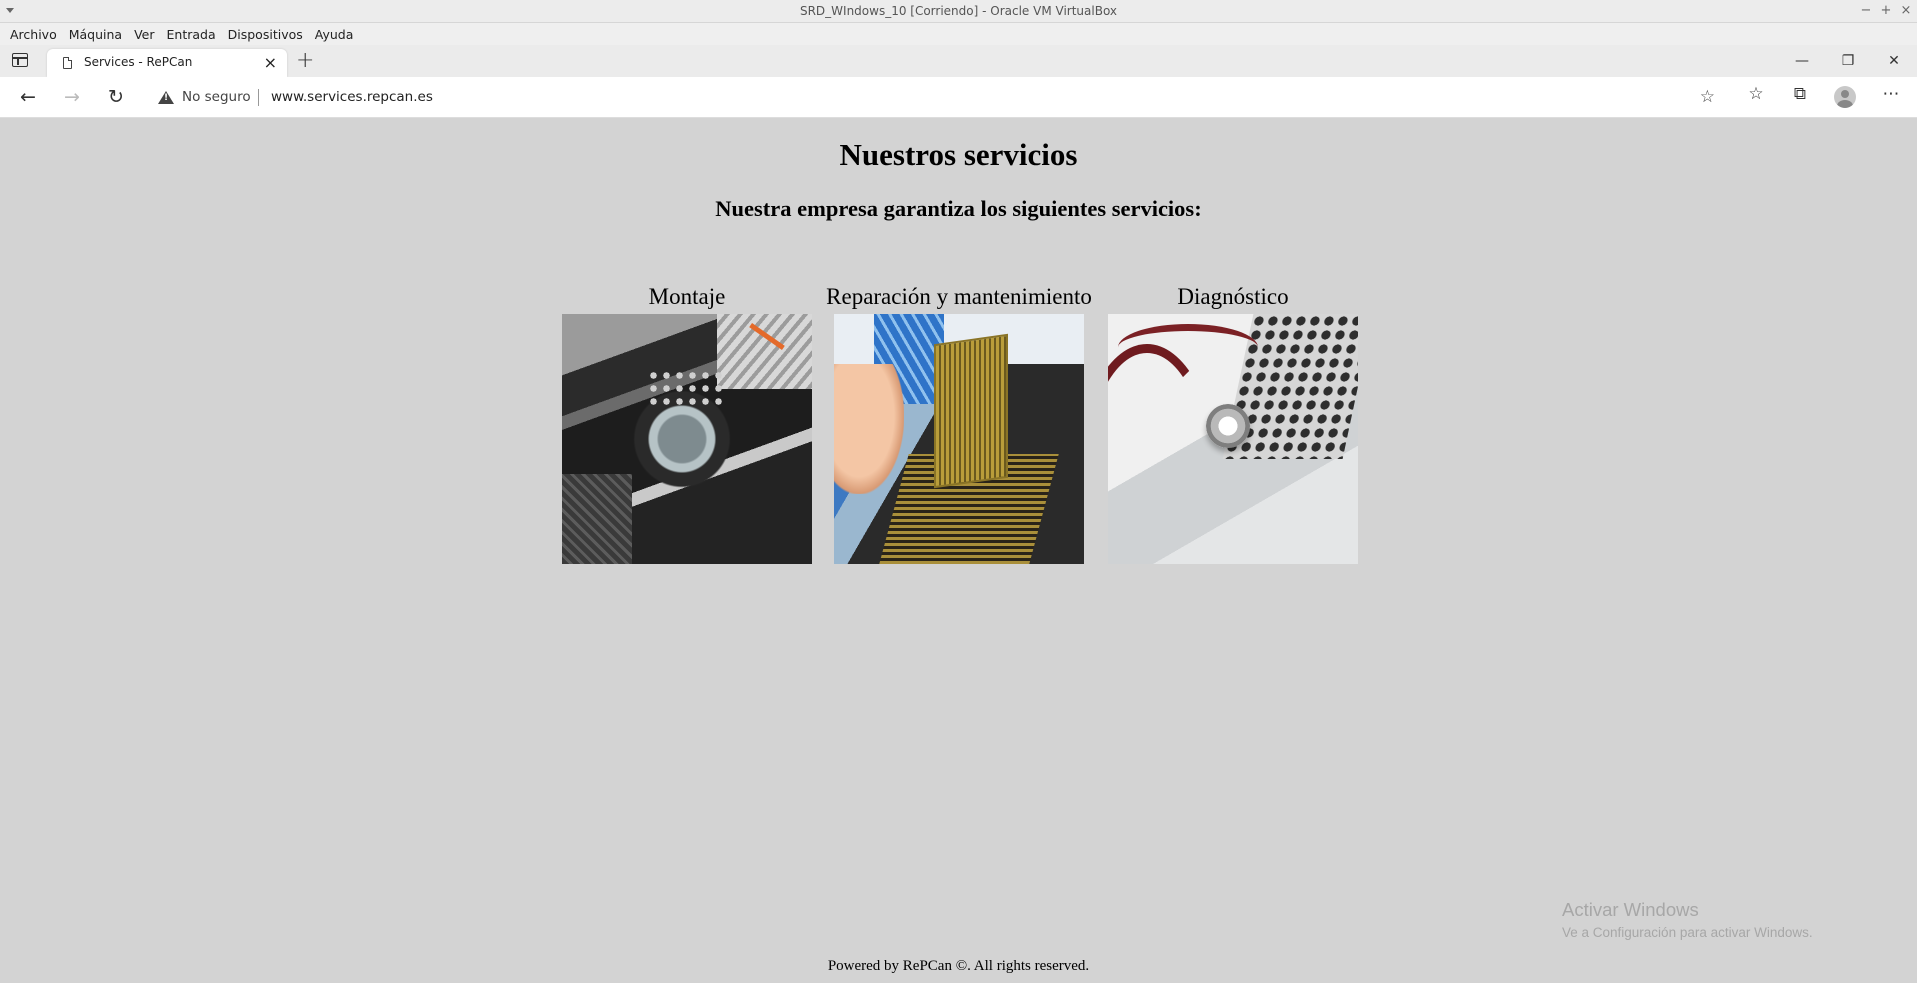 Image resolution: width=1917 pixels, height=983 pixels. What do you see at coordinates (334, 34) in the screenshot?
I see `vm-menu-ayuda: Ayuda` at bounding box center [334, 34].